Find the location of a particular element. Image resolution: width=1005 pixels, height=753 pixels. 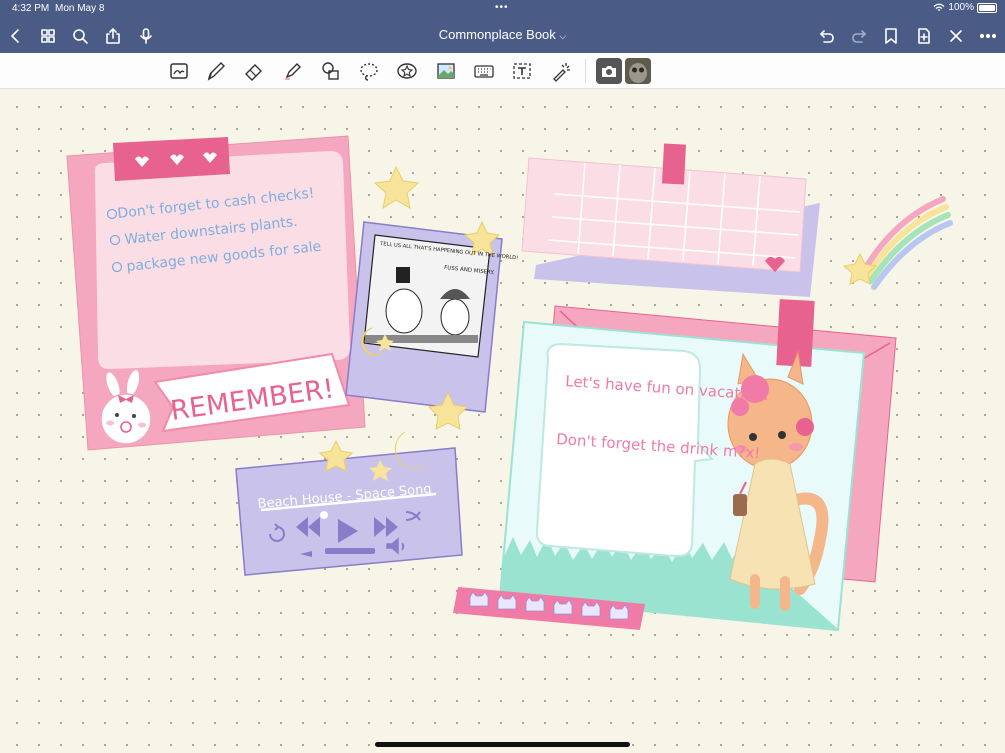

music-player-sticker is located at coordinates (349, 511).